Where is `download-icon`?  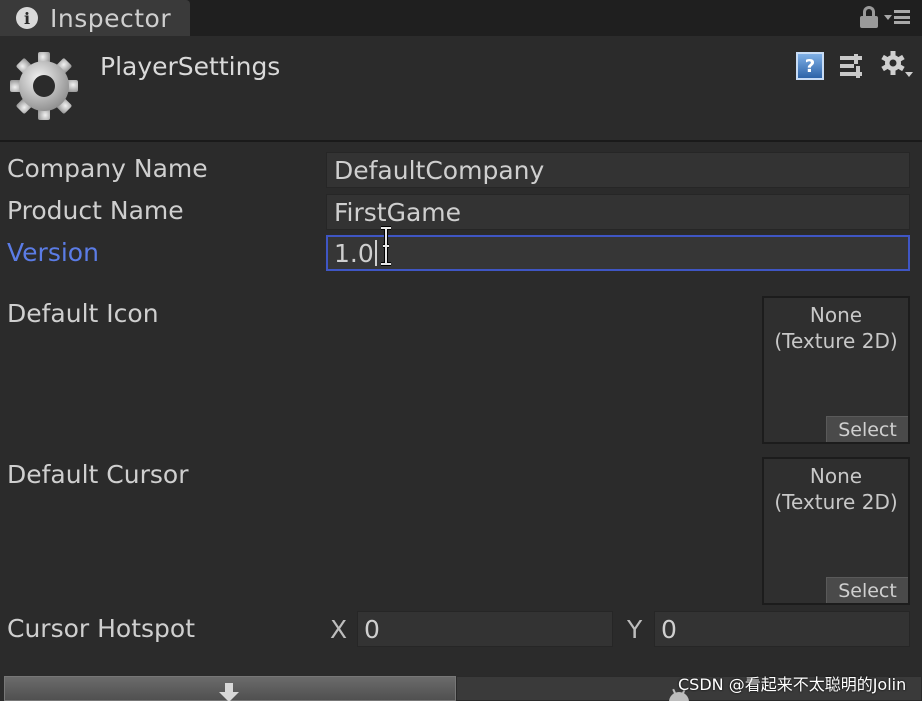 download-icon is located at coordinates (229, 692).